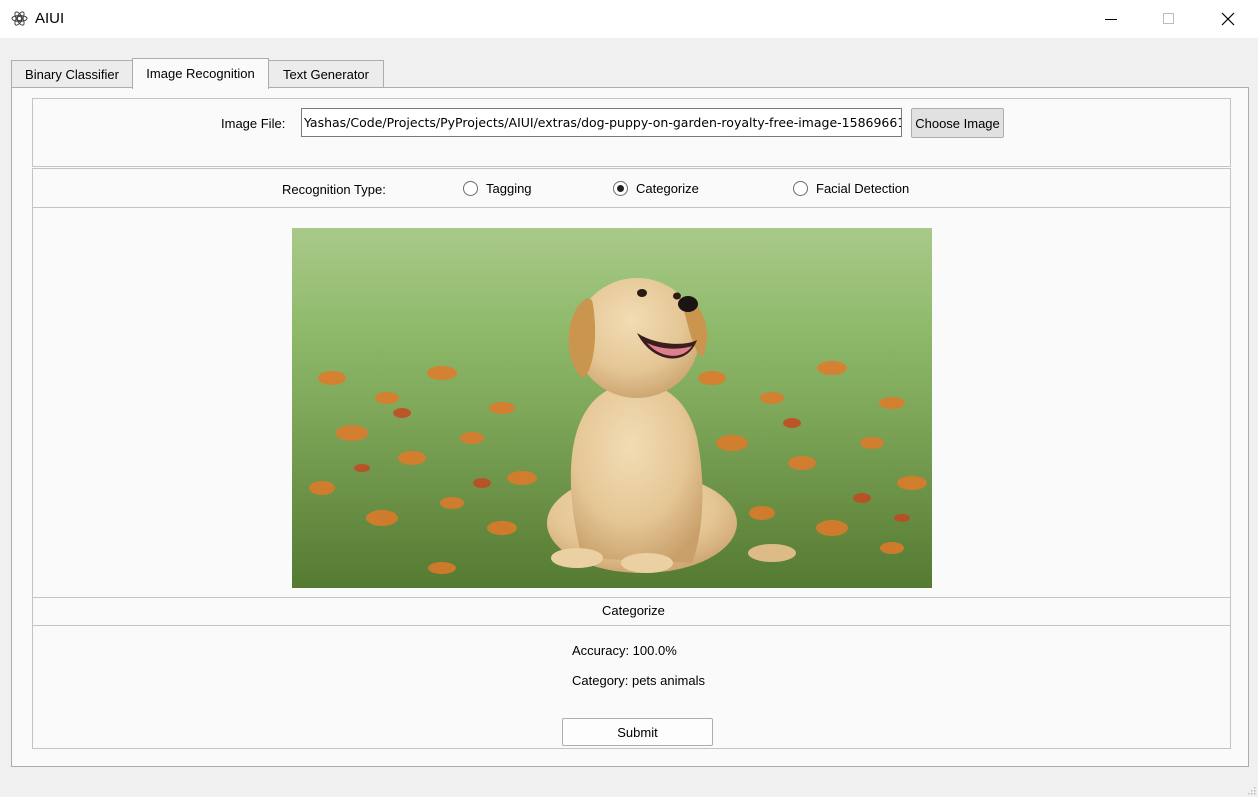 Image resolution: width=1258 pixels, height=797 pixels. I want to click on minimize-icon, so click(1111, 19).